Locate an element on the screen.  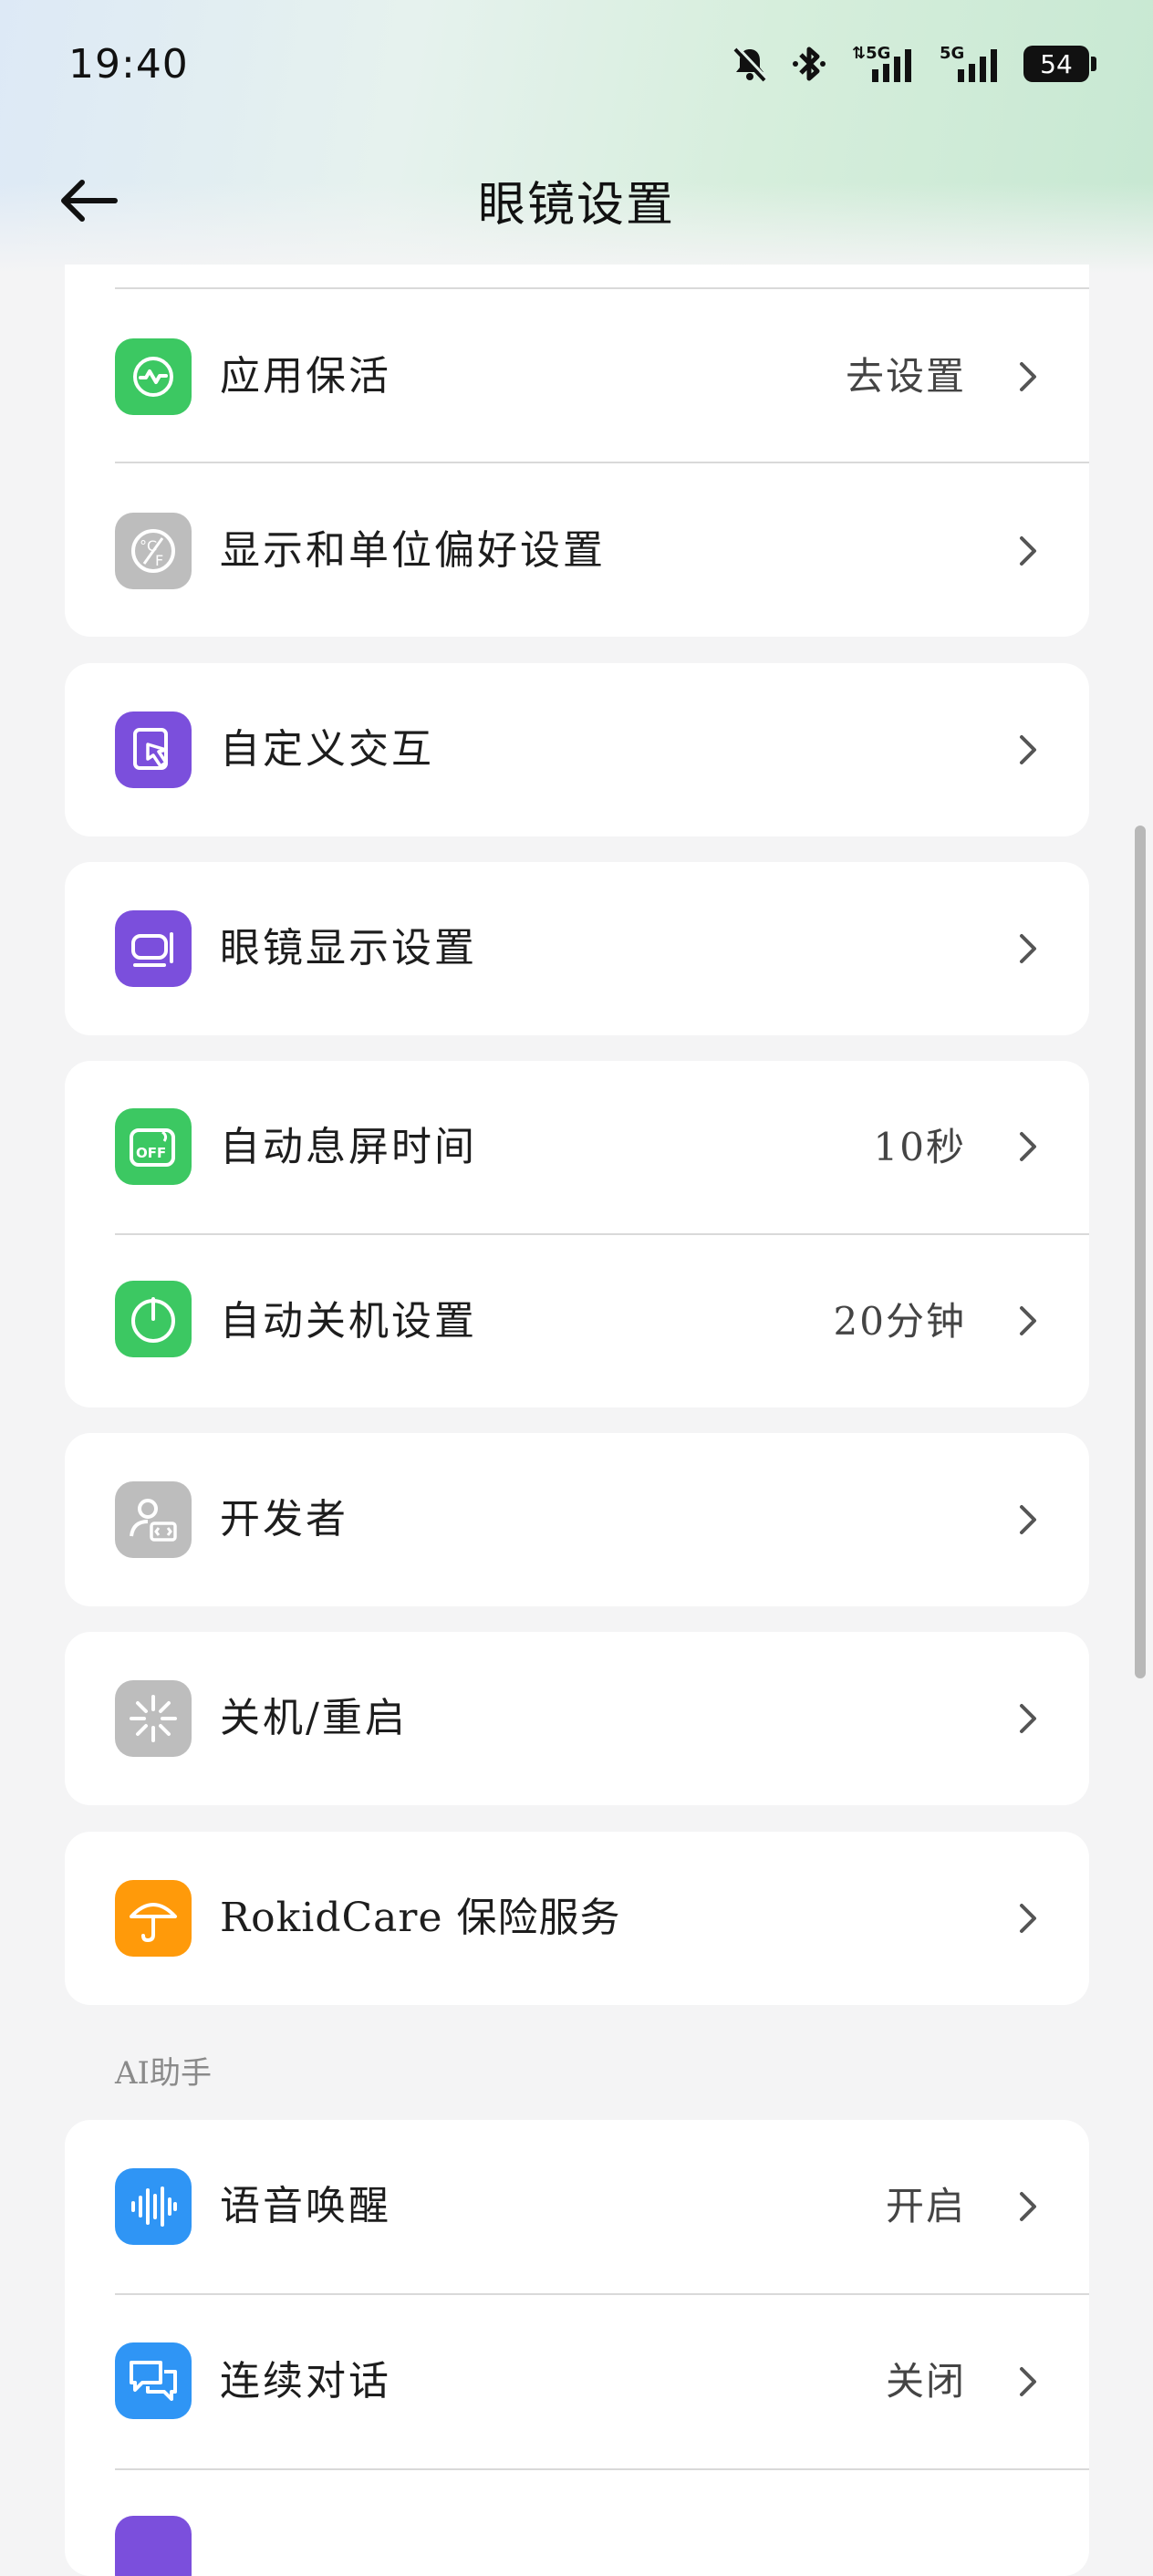
setting-label: 开发者 is located at coordinates (284, 1519).